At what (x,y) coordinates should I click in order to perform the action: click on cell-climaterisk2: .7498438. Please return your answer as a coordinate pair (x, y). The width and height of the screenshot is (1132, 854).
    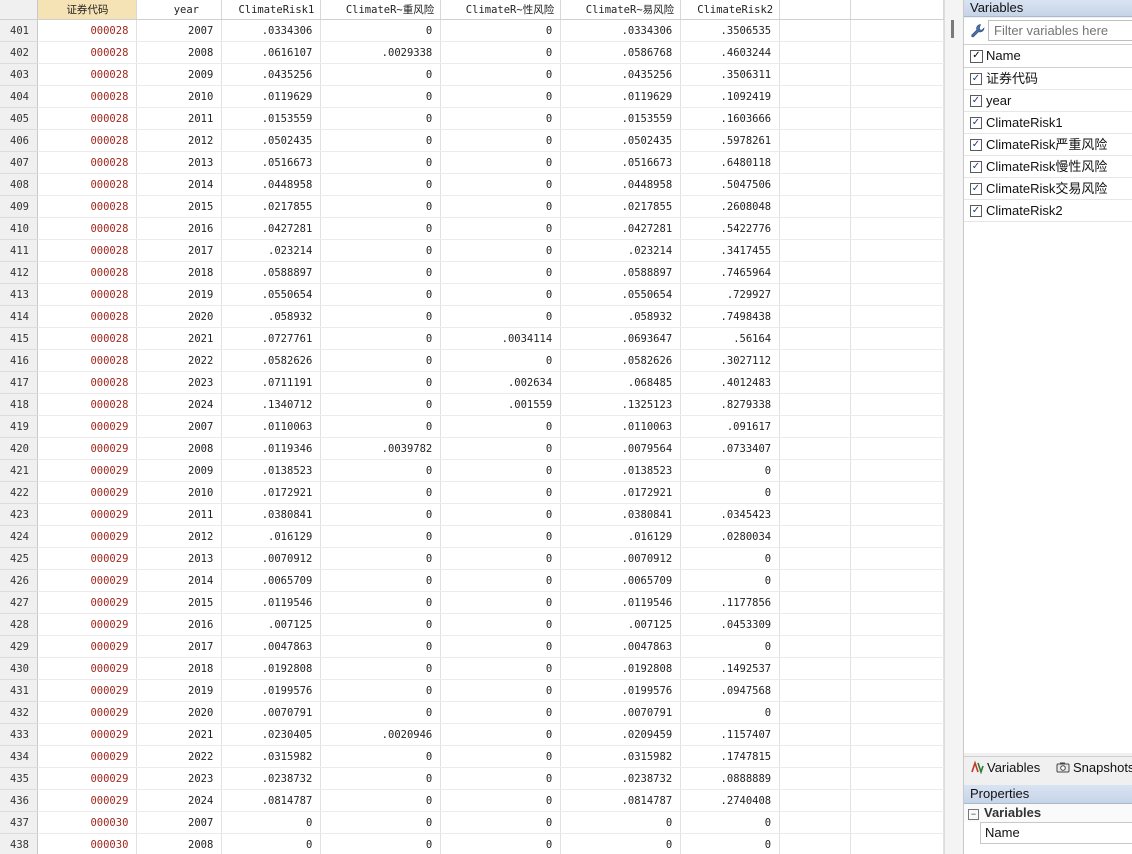
    Looking at the image, I should click on (730, 316).